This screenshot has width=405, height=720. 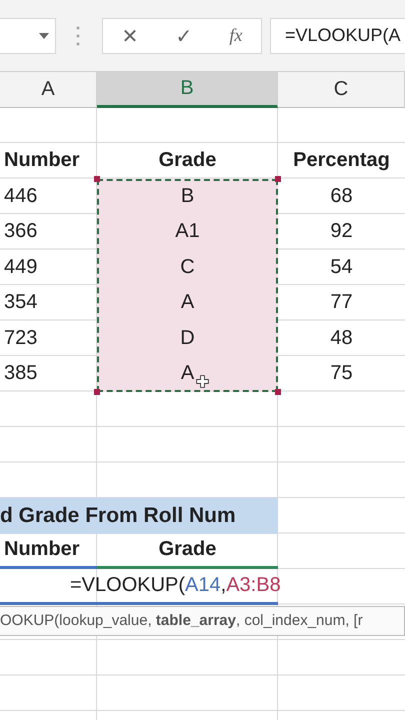 I want to click on formula-text: =VLOOKUP(A14,A3:B8, so click(x=175, y=585).